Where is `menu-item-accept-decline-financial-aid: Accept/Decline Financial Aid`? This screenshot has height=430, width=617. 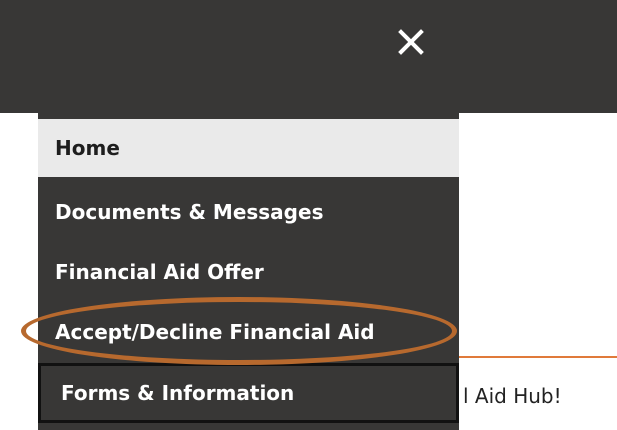
menu-item-accept-decline-financial-aid: Accept/Decline Financial Aid is located at coordinates (248, 332).